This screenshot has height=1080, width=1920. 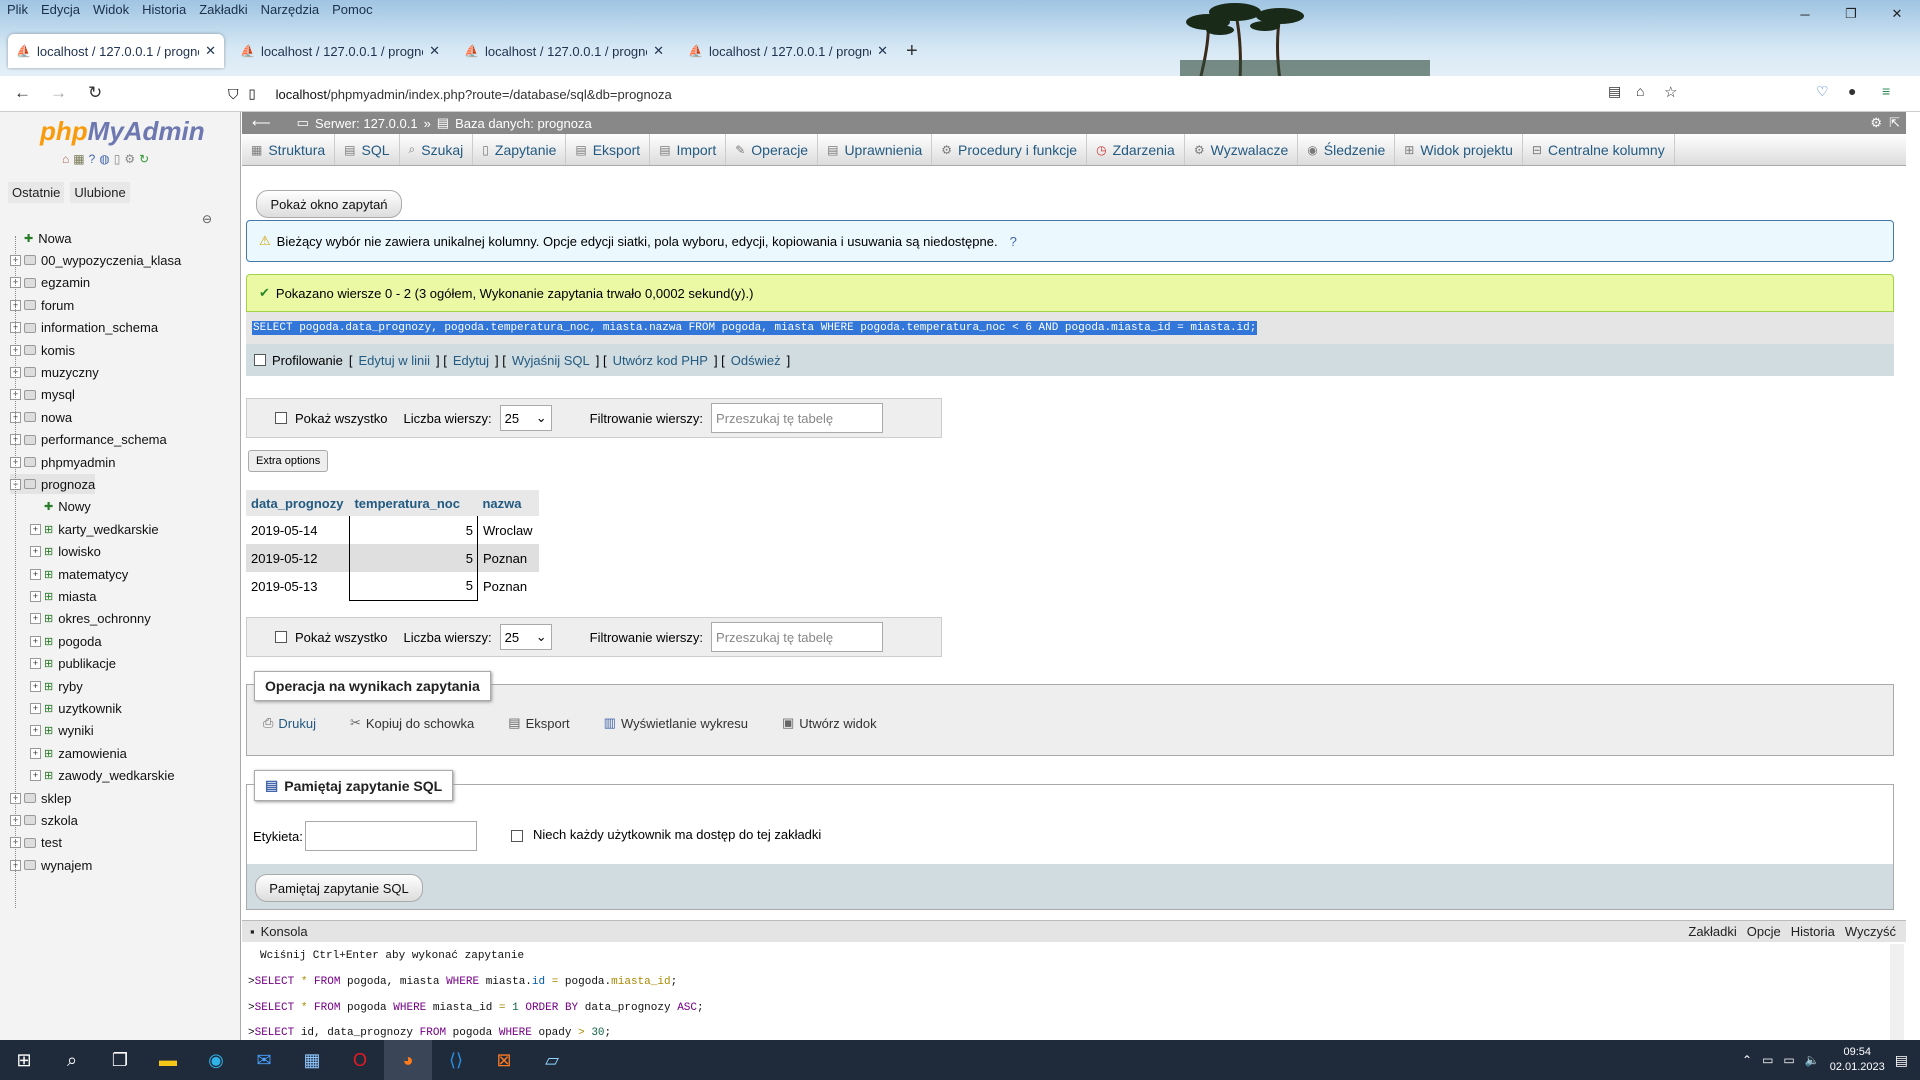 I want to click on tree-database-item: + forum, so click(x=42, y=305).